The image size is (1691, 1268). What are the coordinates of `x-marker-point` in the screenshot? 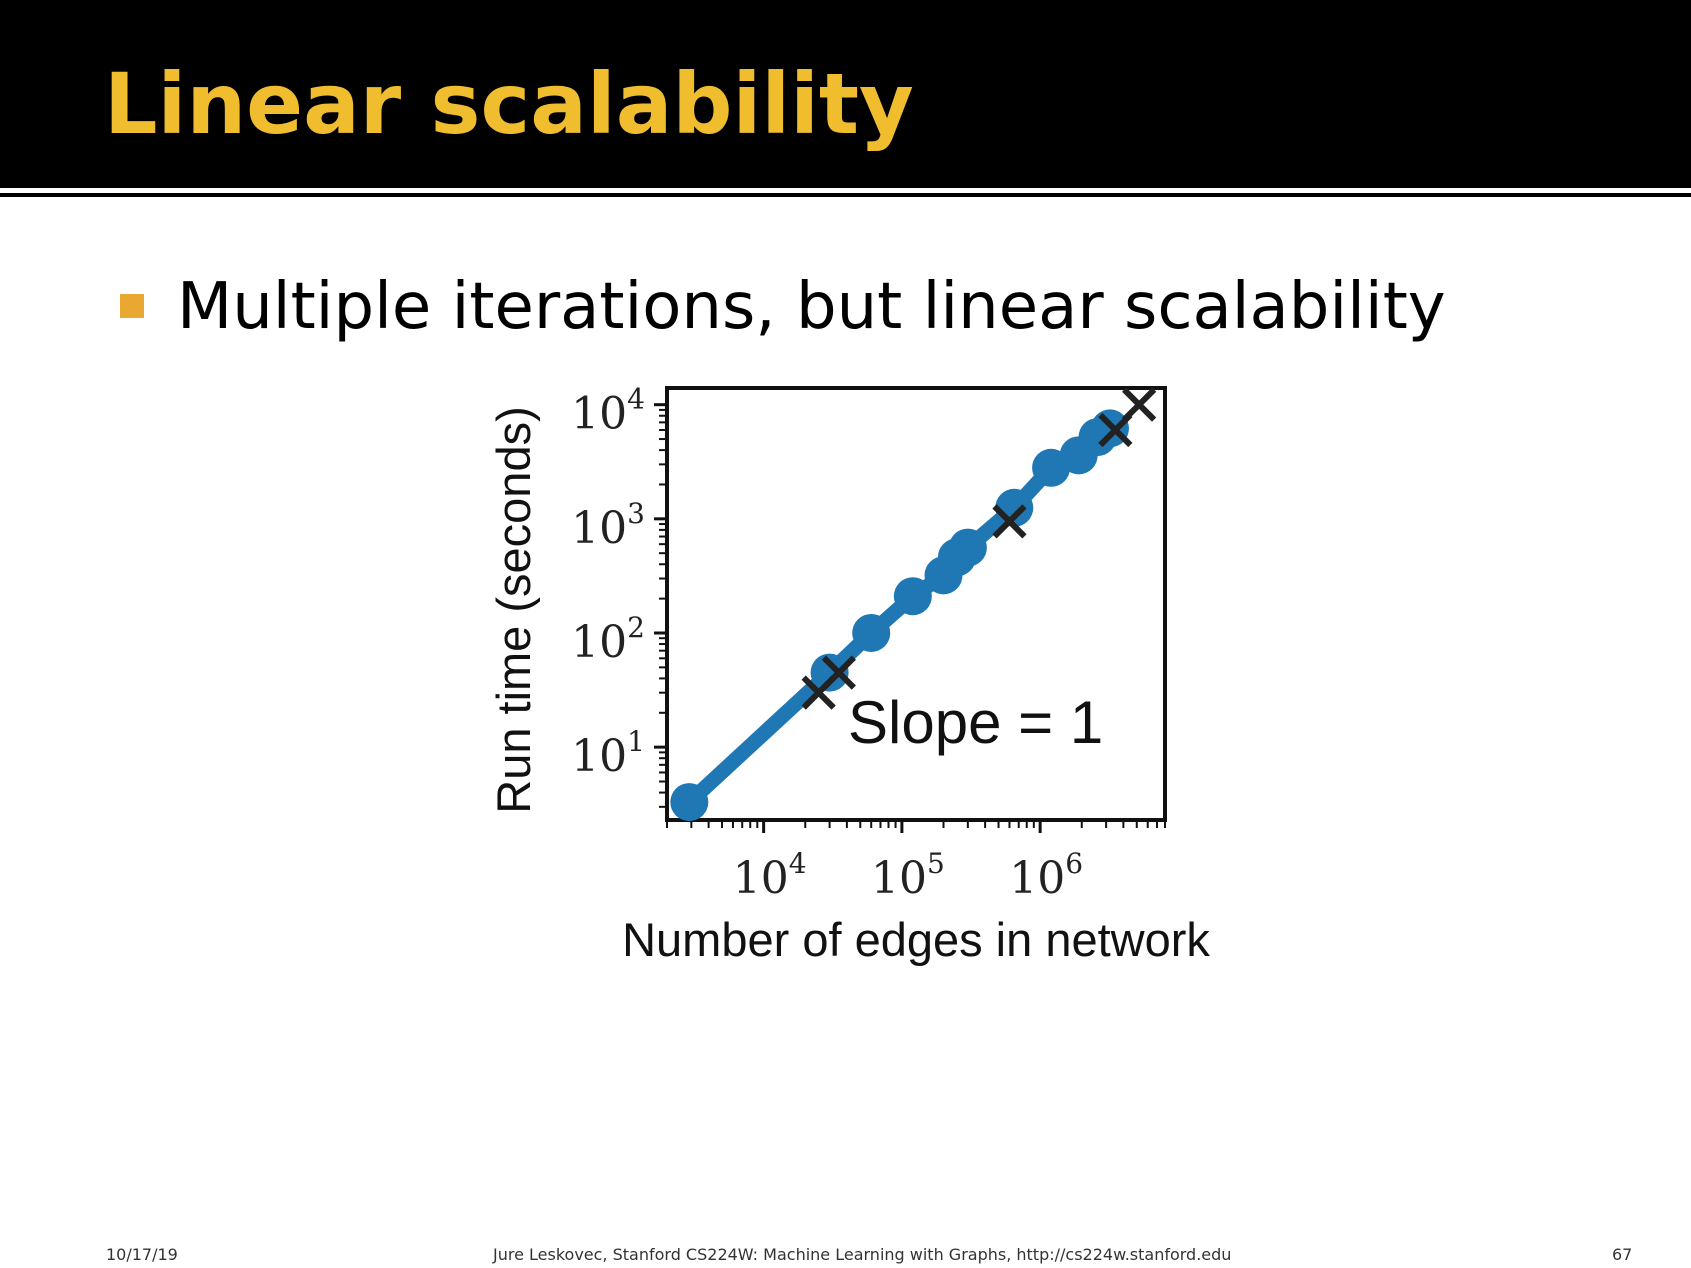 It's located at (1139, 404).